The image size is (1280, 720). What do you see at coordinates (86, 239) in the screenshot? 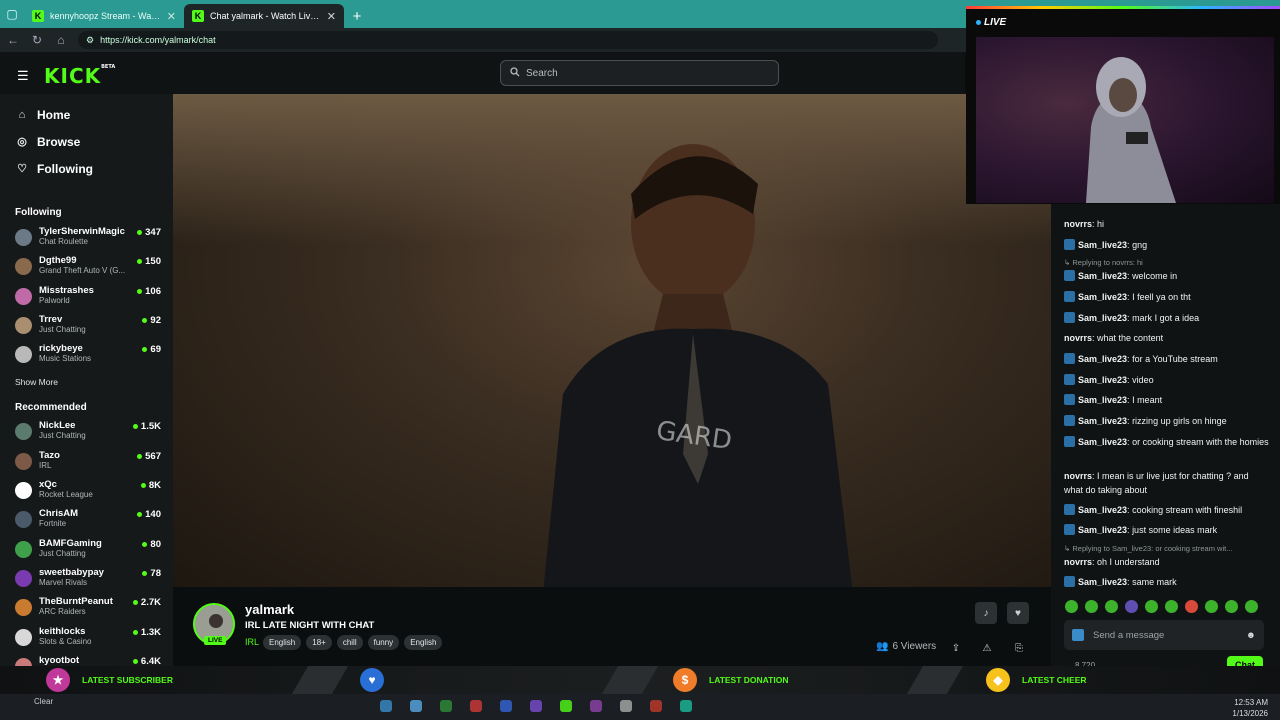
I see `sidebar-channel: TylerSherwinMagic Chat Roulette 347` at bounding box center [86, 239].